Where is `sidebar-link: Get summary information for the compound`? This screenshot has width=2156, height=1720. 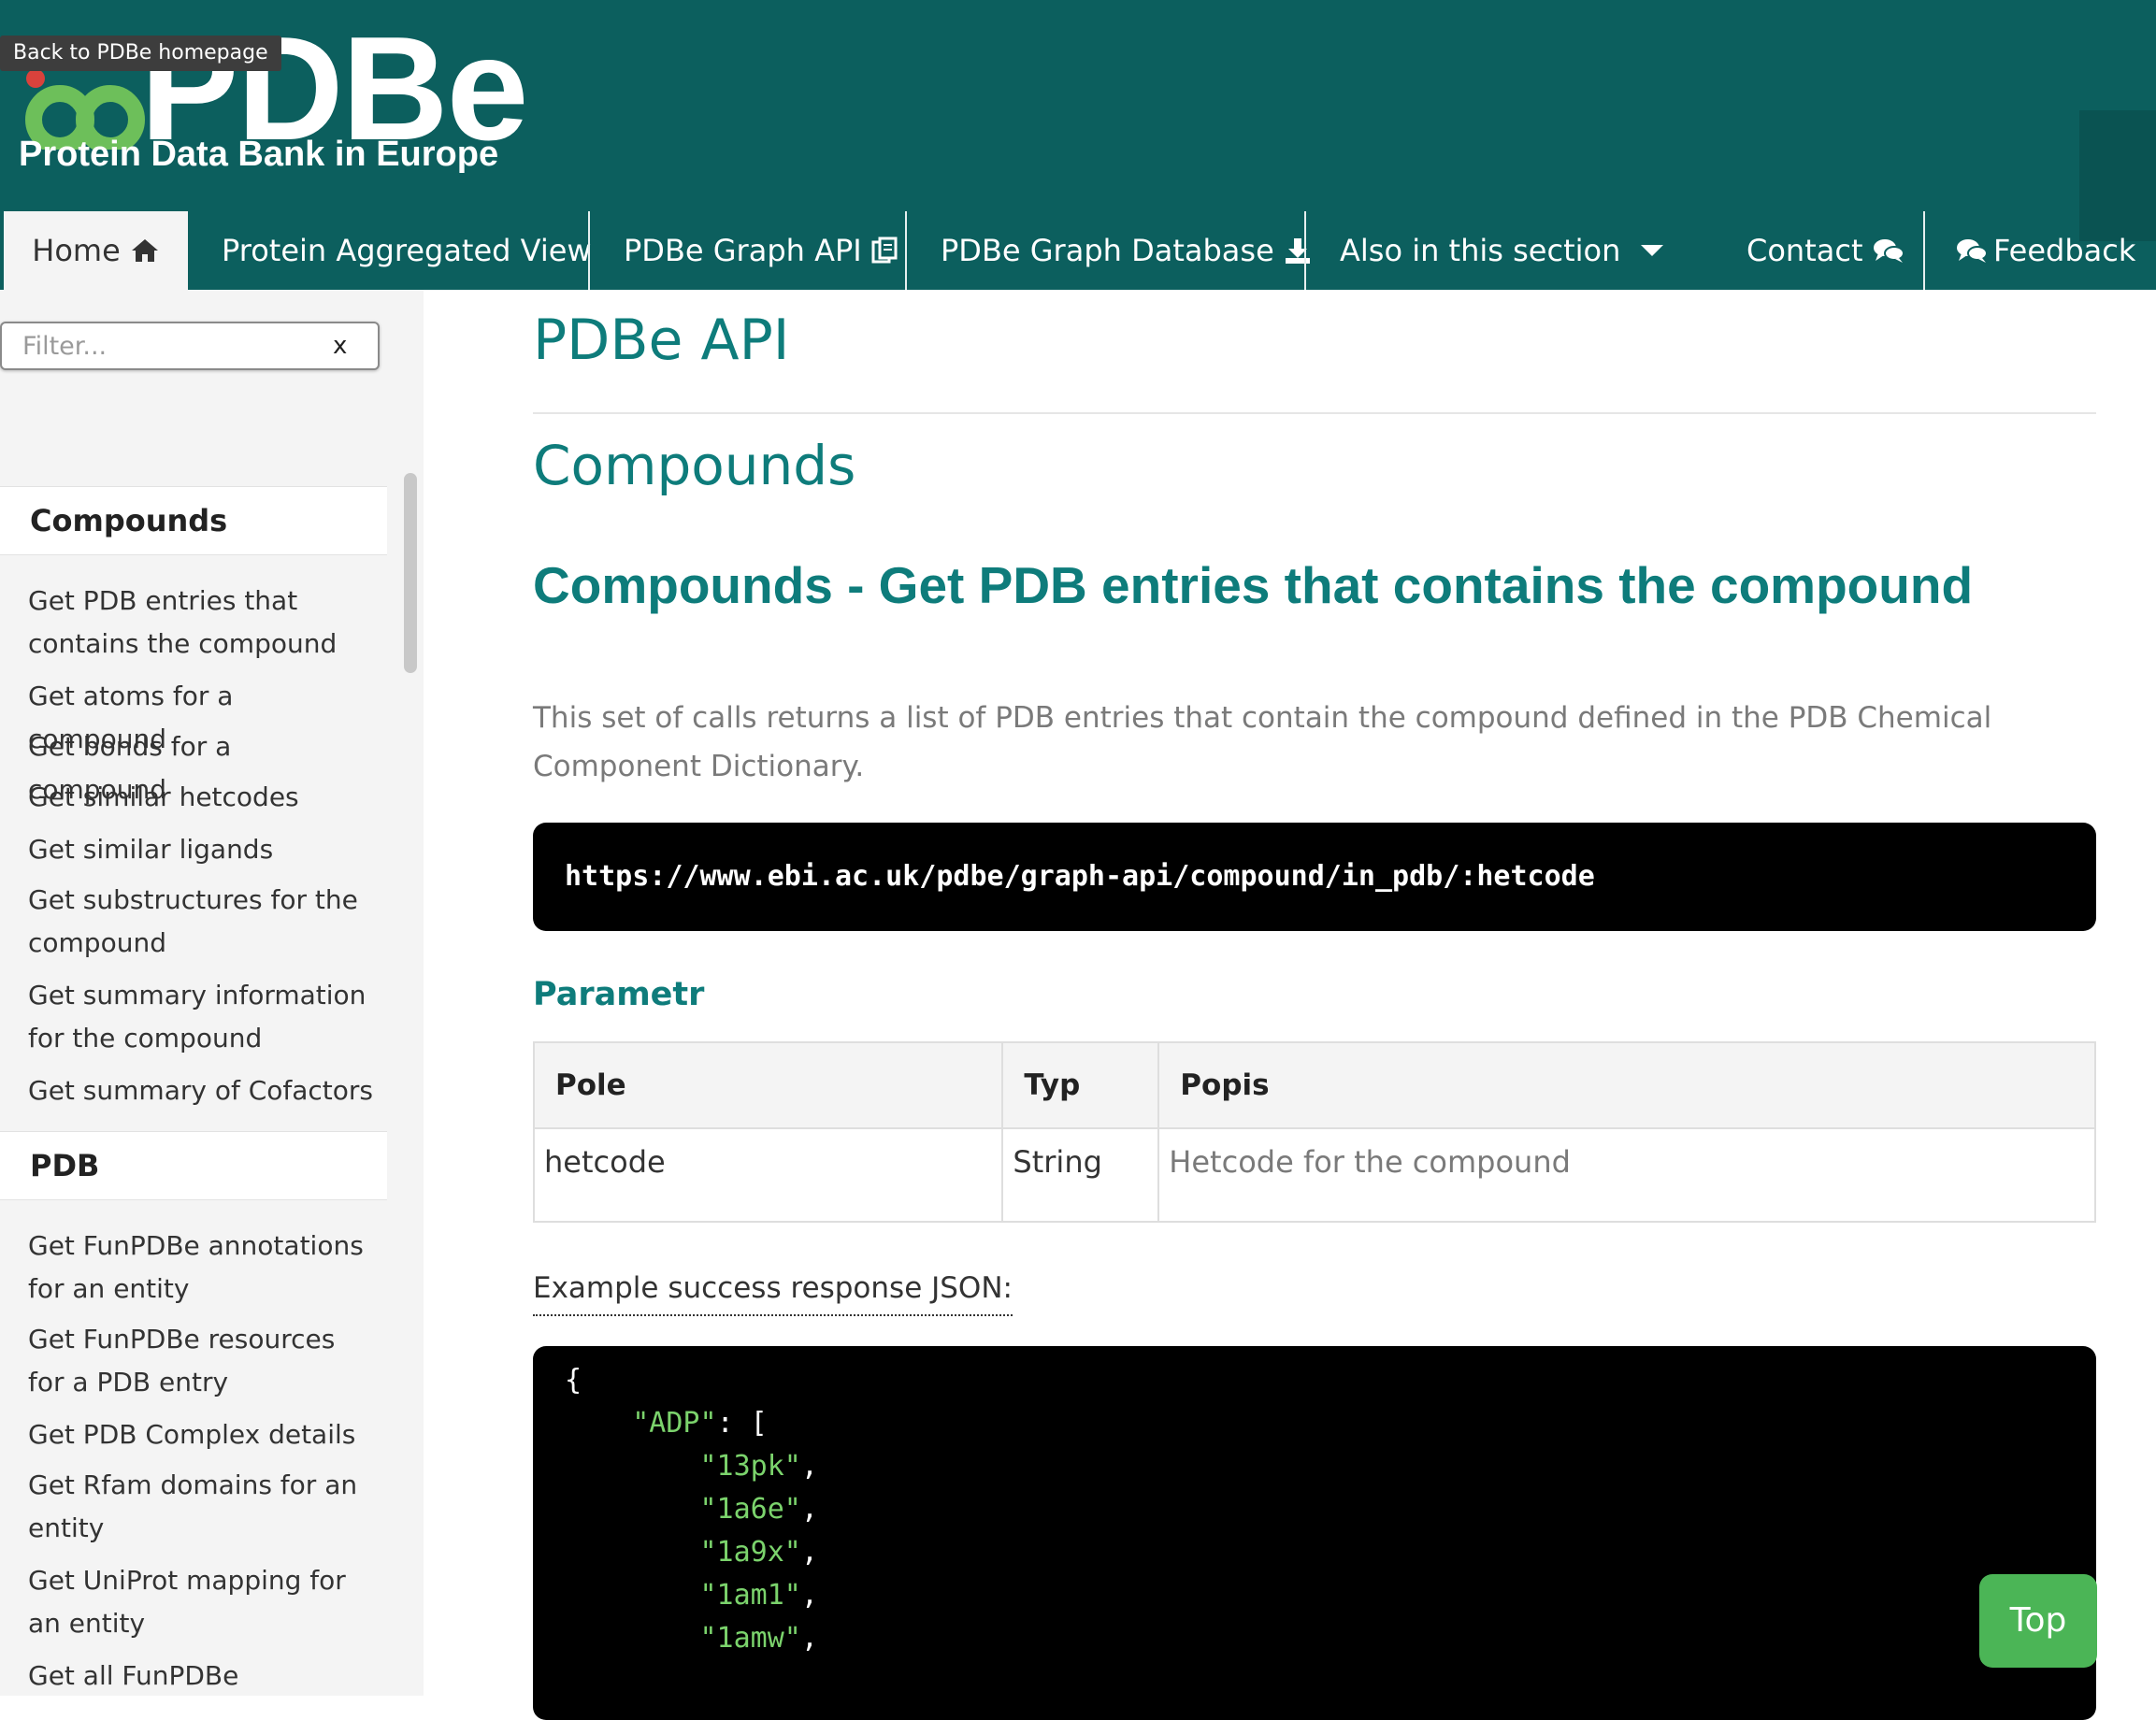
sidebar-link: Get summary information for the compound is located at coordinates (201, 1017).